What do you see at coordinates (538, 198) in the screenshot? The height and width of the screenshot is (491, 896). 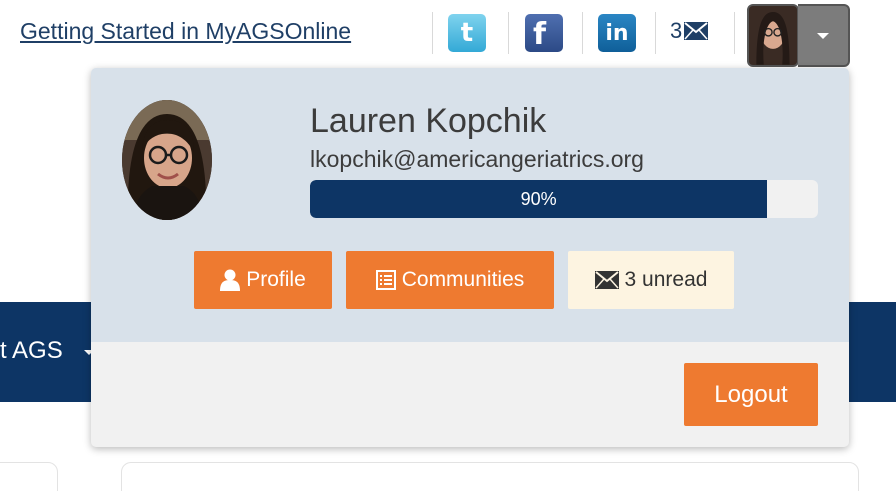 I see `progress-label: 90%` at bounding box center [538, 198].